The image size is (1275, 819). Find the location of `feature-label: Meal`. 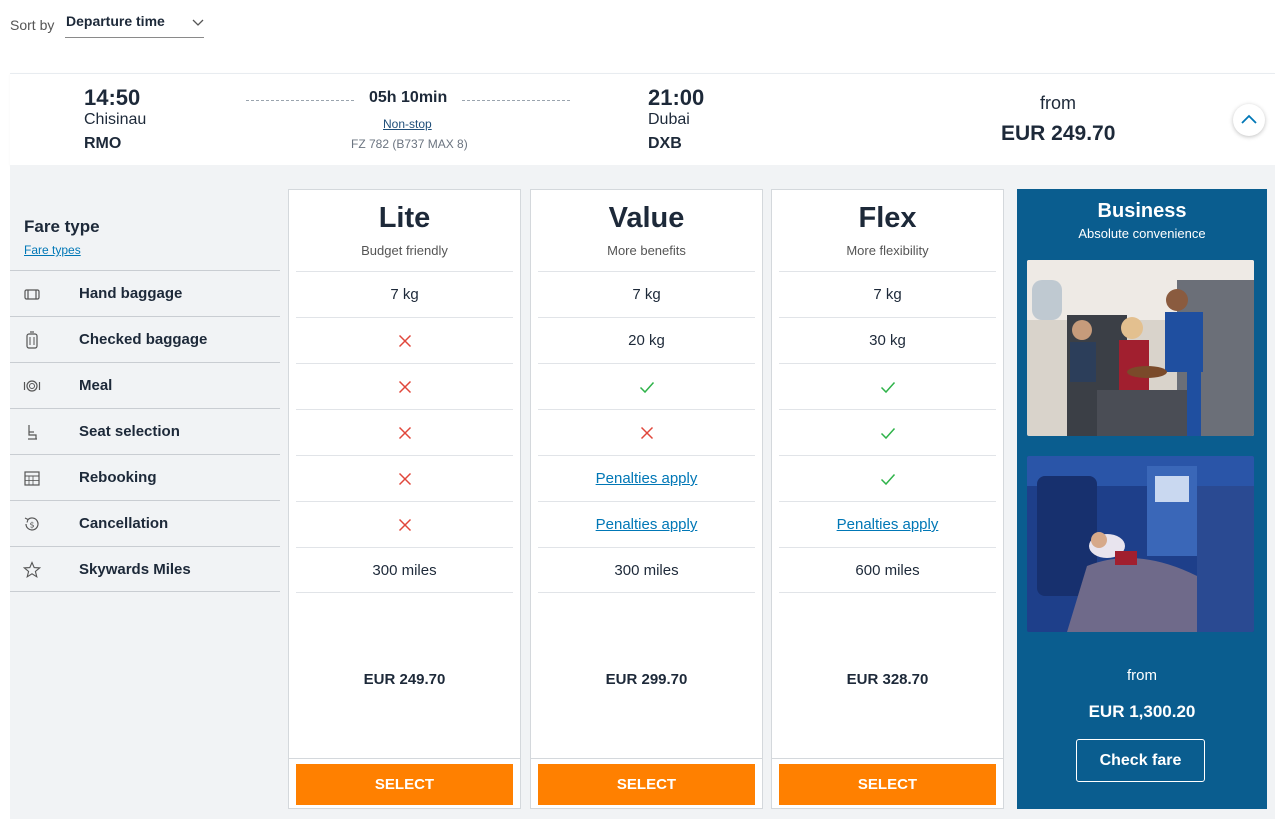

feature-label: Meal is located at coordinates (96, 385).